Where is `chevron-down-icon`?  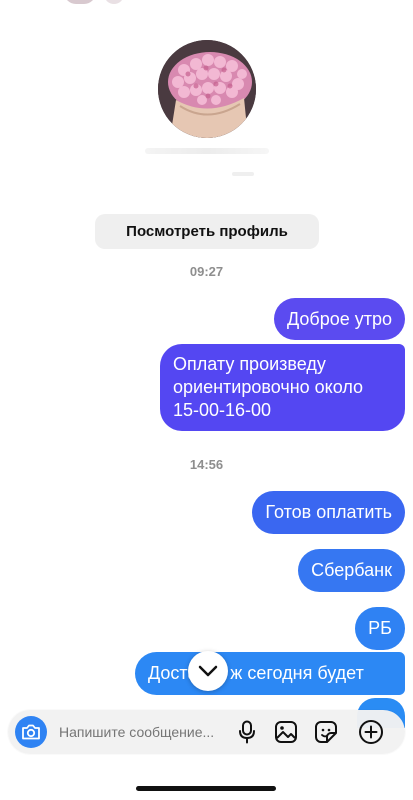
chevron-down-icon is located at coordinates (208, 671).